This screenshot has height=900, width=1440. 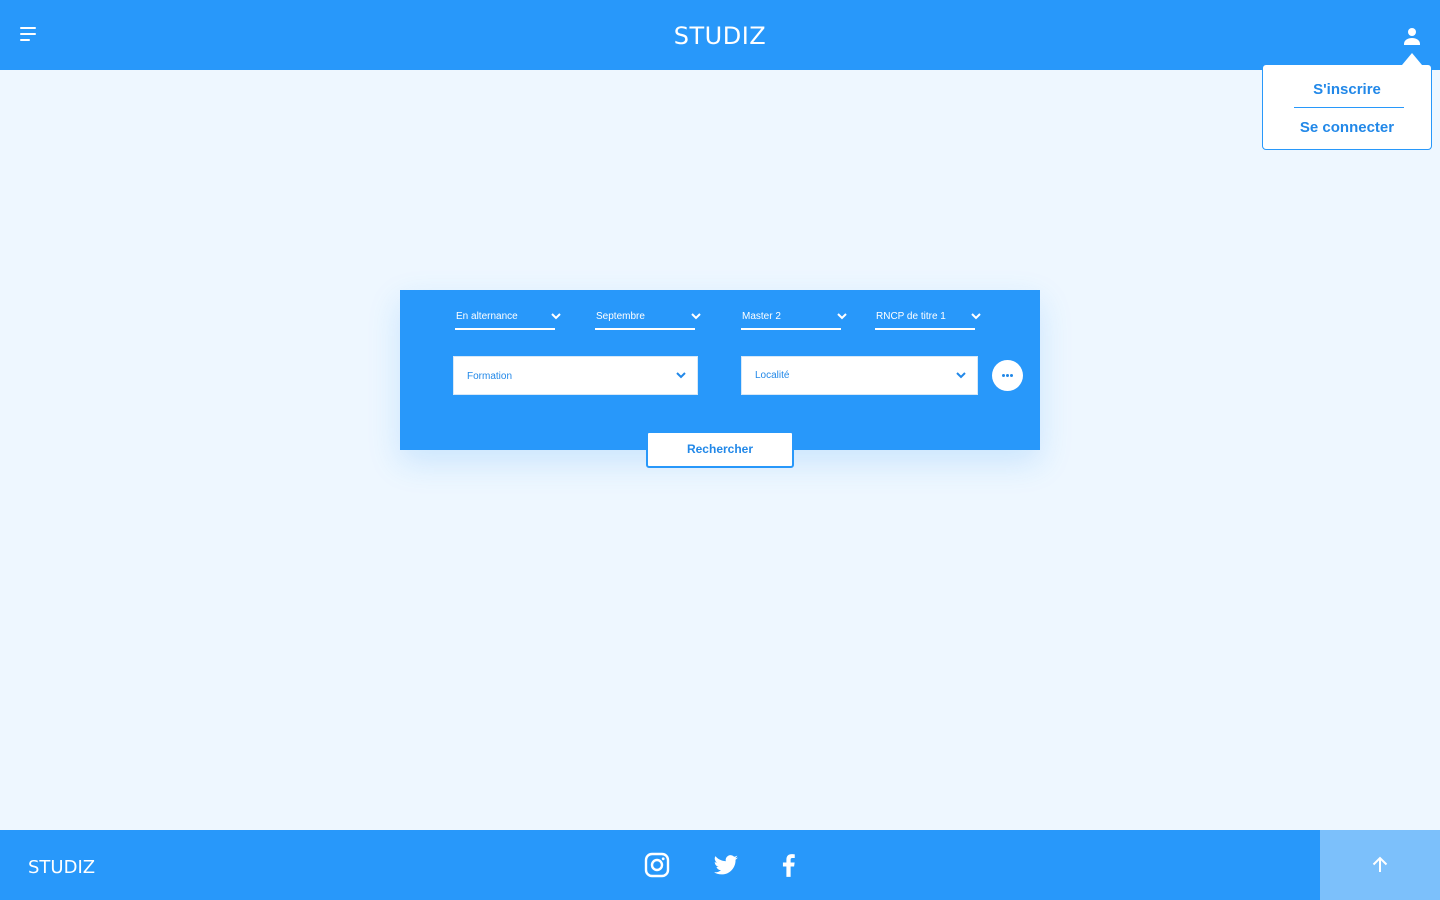 I want to click on top-bar: STUDIZ, so click(x=720, y=35).